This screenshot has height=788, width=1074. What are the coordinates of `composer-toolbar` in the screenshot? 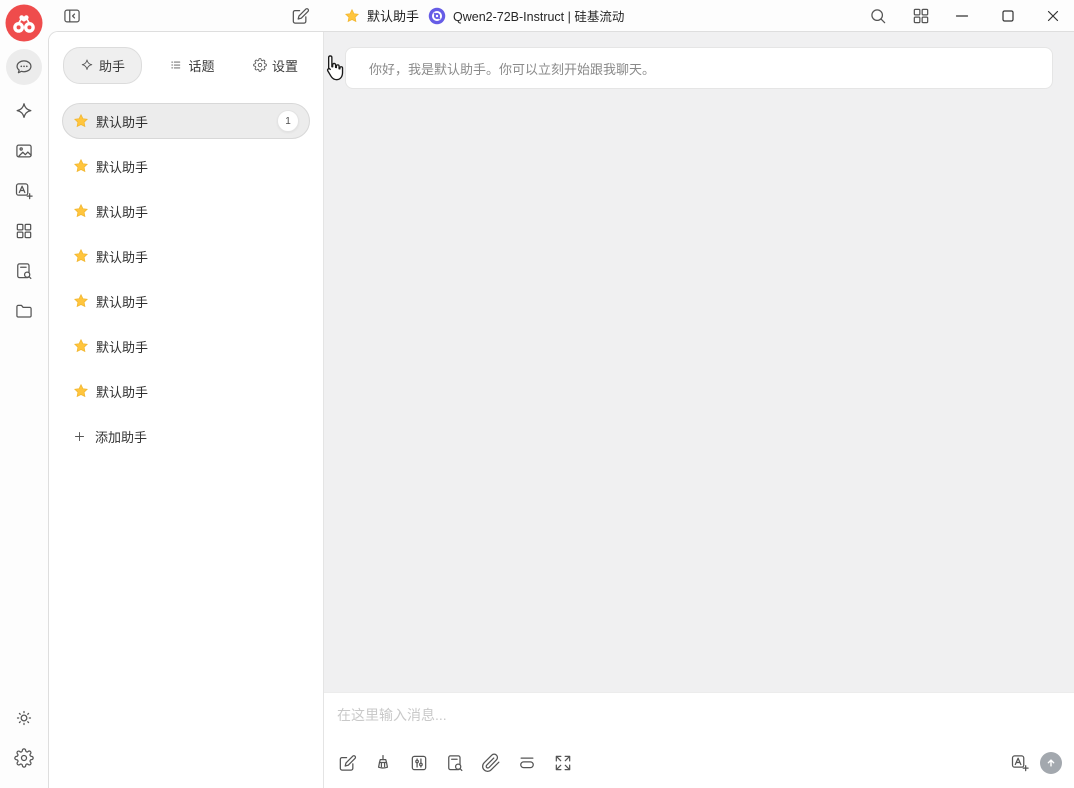 It's located at (699, 767).